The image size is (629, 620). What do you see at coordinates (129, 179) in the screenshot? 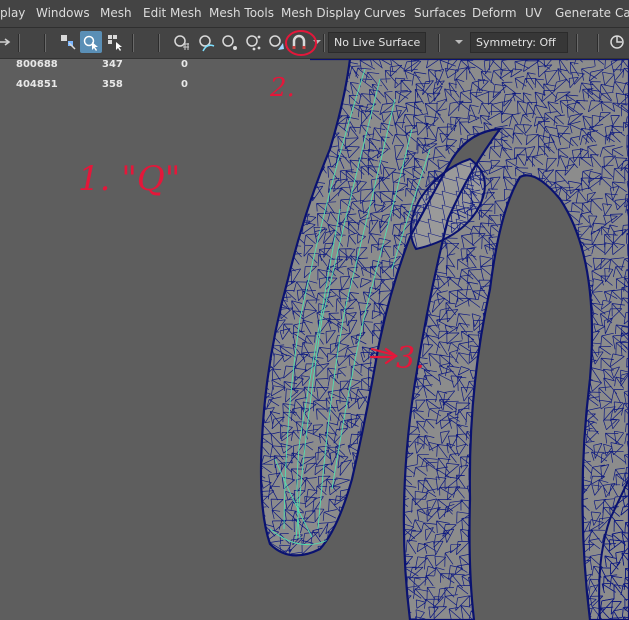
I see `annotation-step1: 1. "Q"` at bounding box center [129, 179].